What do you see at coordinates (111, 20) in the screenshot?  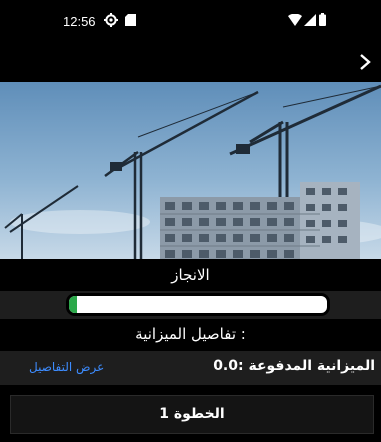 I see `gear-icon` at bounding box center [111, 20].